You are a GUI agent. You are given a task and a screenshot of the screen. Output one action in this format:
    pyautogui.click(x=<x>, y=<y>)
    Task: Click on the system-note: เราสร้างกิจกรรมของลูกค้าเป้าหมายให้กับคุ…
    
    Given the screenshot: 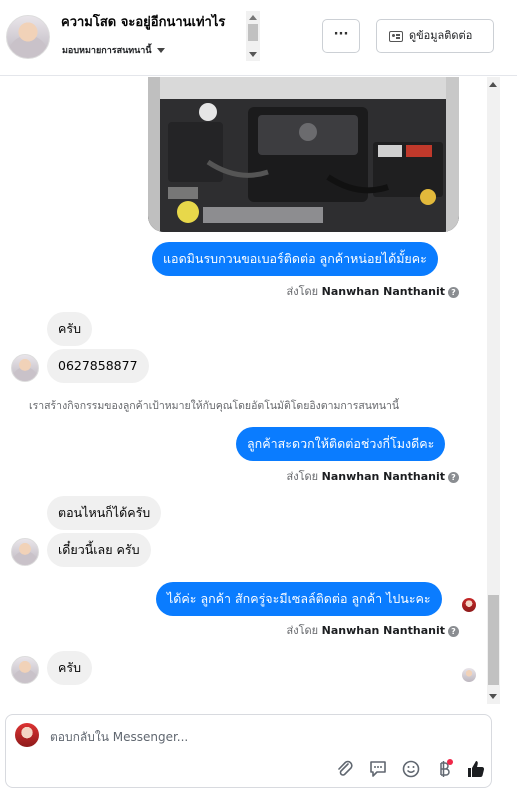 What is the action you would take?
    pyautogui.click(x=214, y=406)
    